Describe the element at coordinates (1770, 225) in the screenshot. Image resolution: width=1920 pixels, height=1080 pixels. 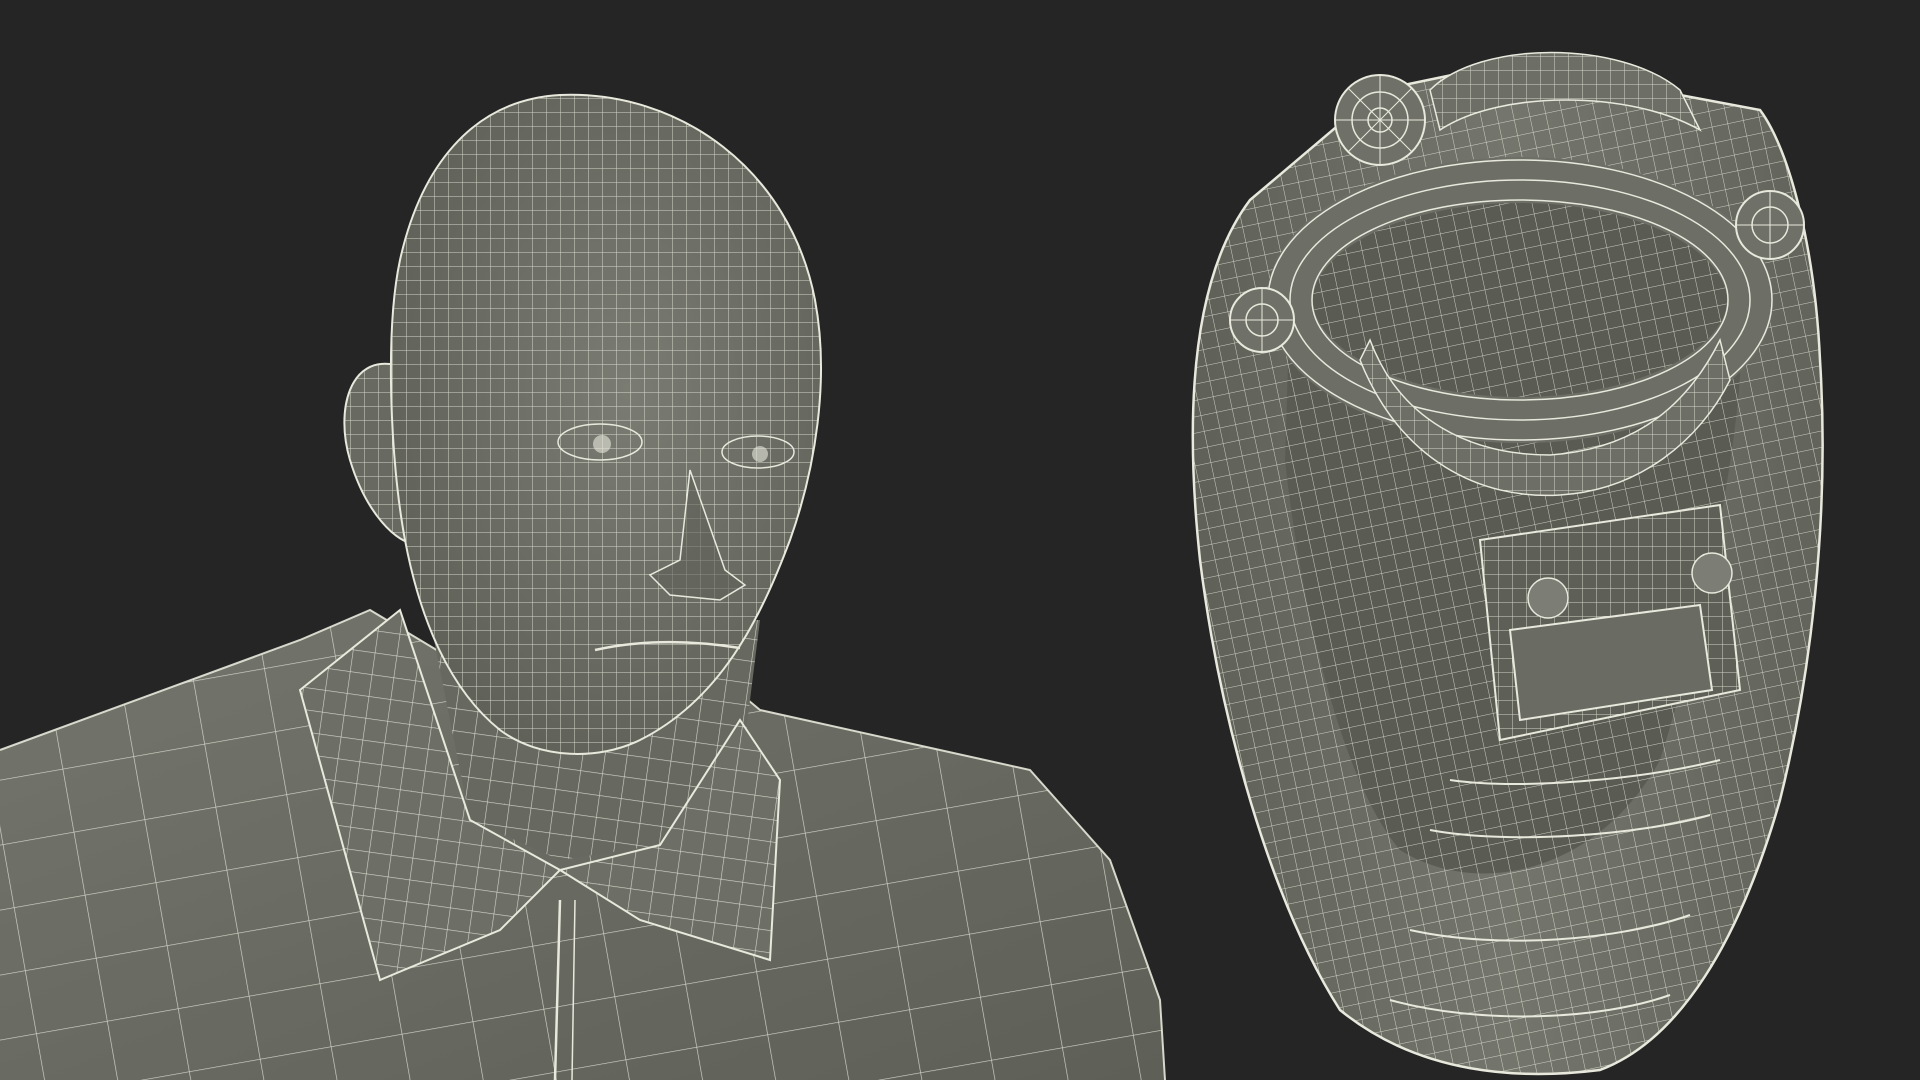
I see `pivot-knob-right` at that location.